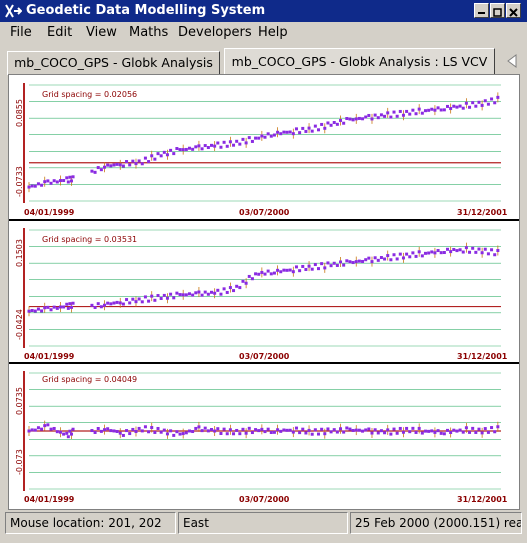 This screenshot has height=543, width=527. I want to click on menu-help: Help, so click(273, 32).